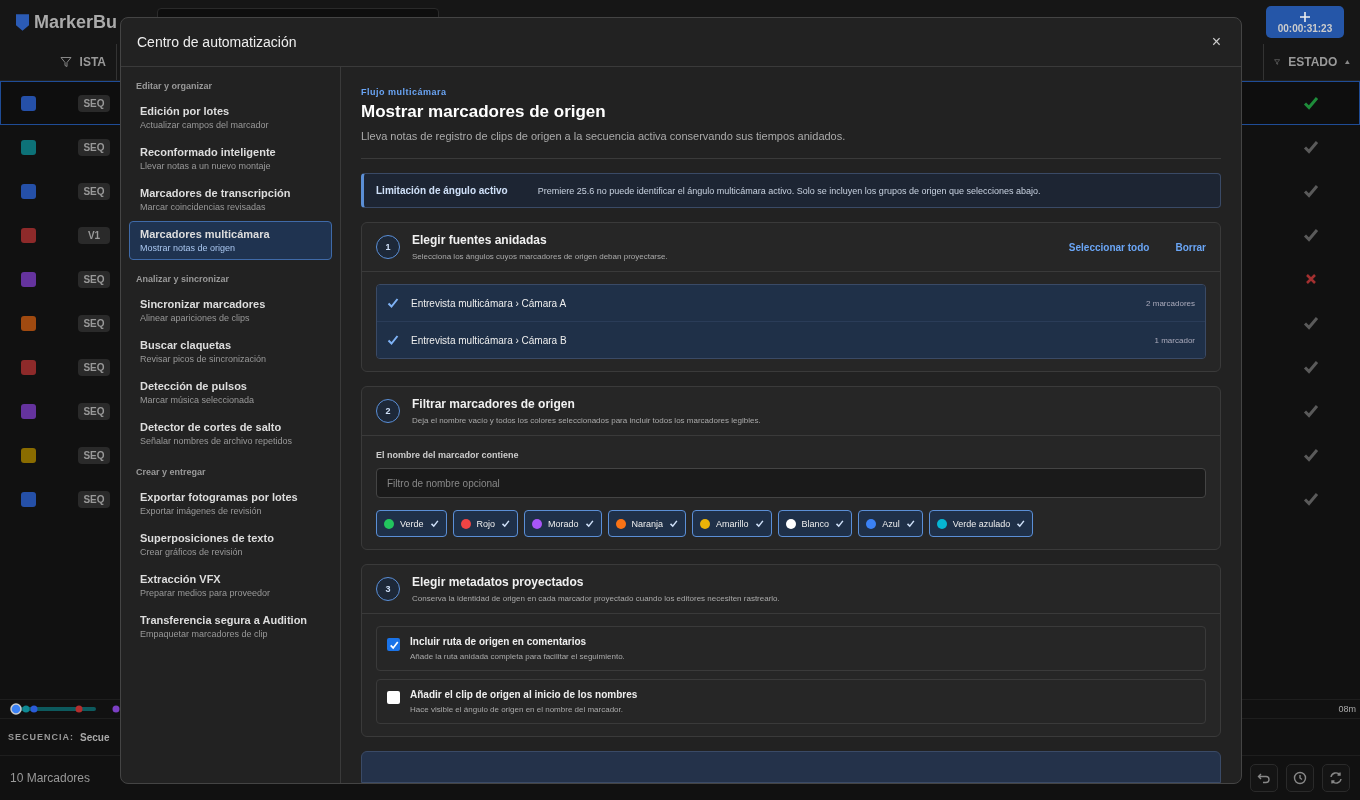 The height and width of the screenshot is (800, 1360). Describe the element at coordinates (480, 240) in the screenshot. I see `step-title: Elegir fuentes anidadas` at that location.